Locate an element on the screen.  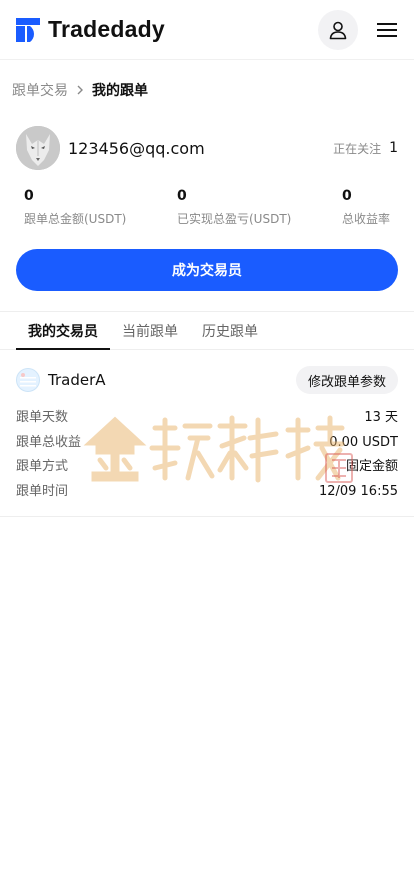
user-account-button is located at coordinates (338, 29).